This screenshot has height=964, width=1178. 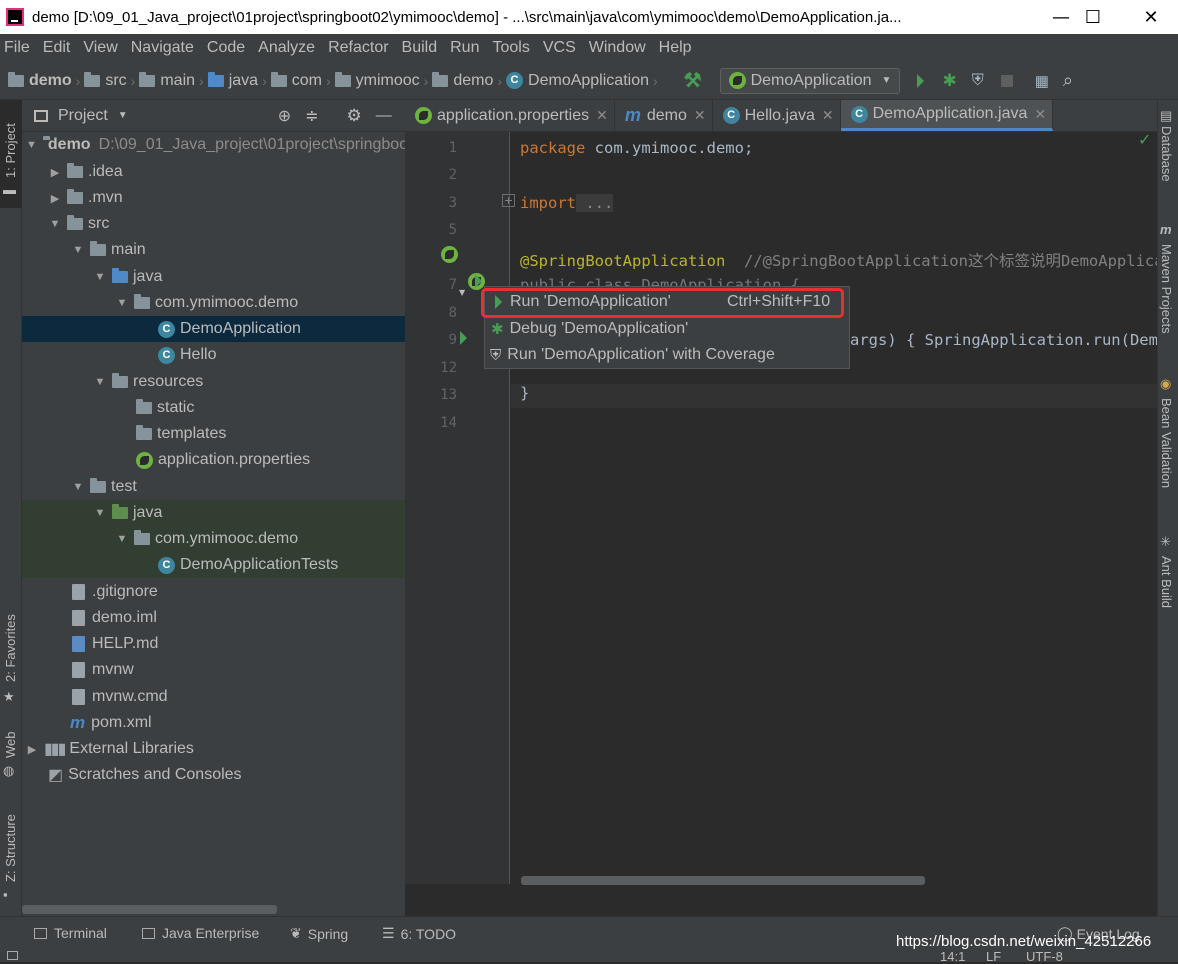 What do you see at coordinates (149, 909) in the screenshot?
I see `horizontal-scrollbar` at bounding box center [149, 909].